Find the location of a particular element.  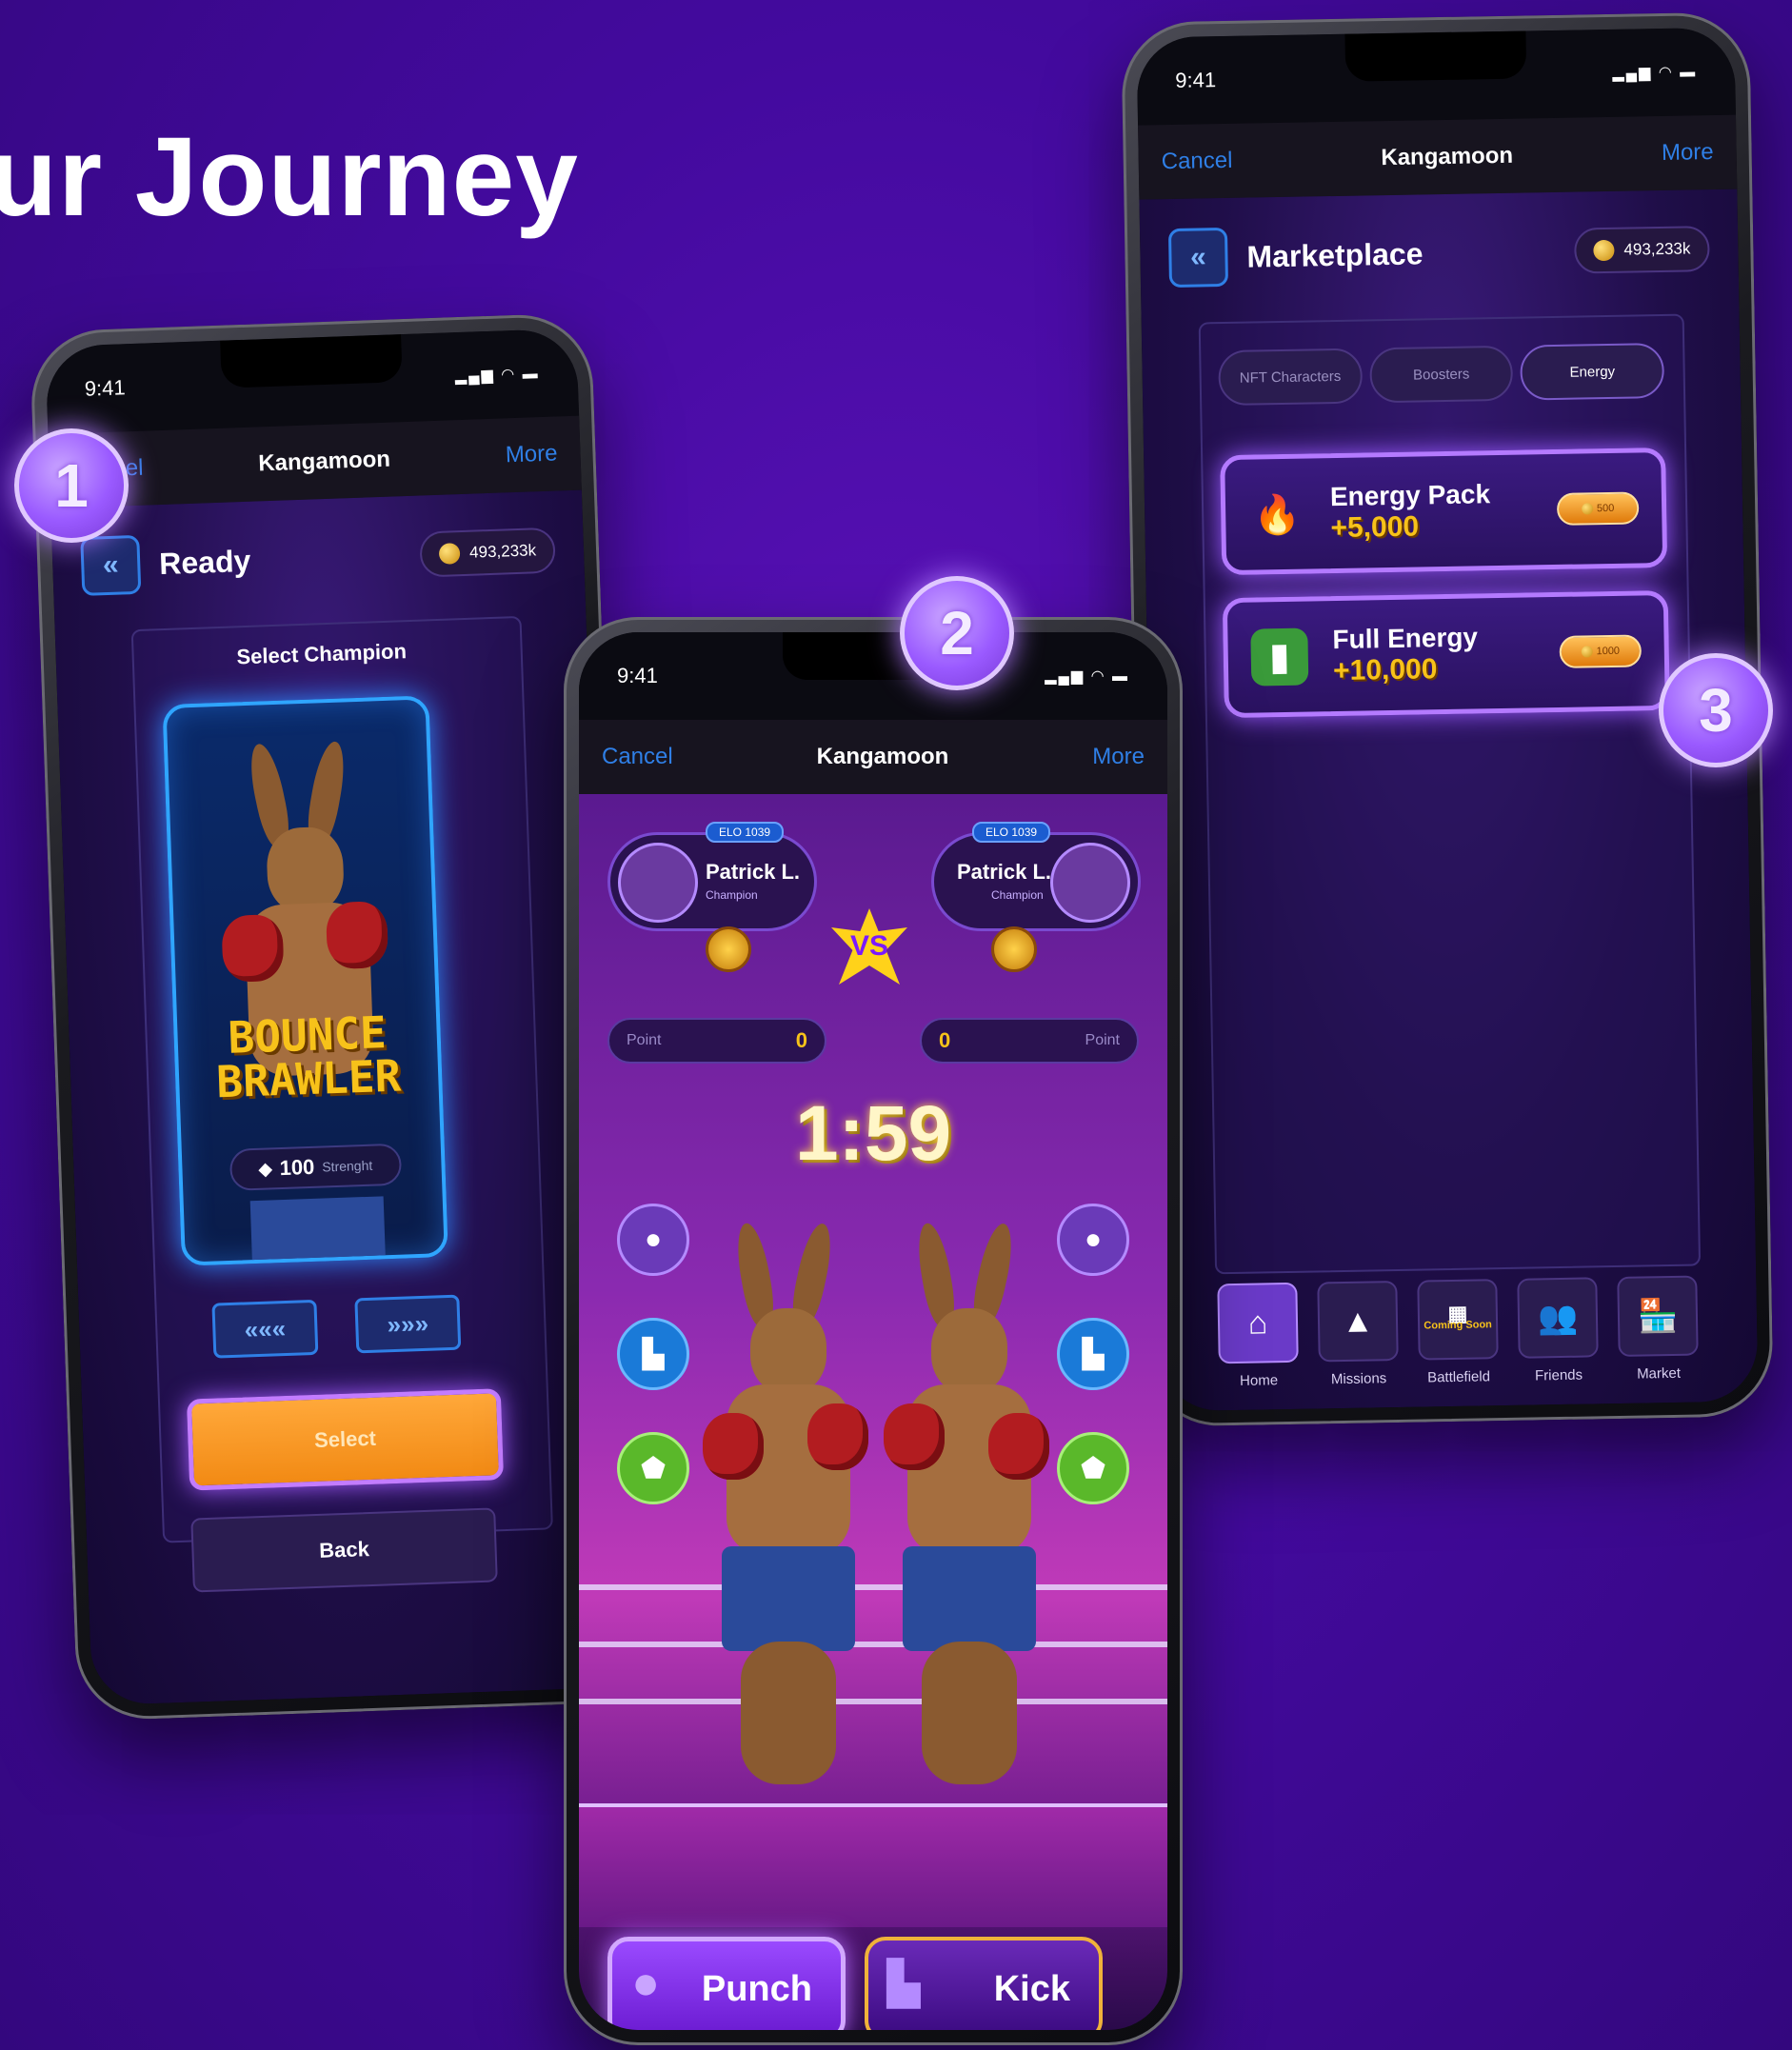

price-button: 1000 is located at coordinates (1601, 651).